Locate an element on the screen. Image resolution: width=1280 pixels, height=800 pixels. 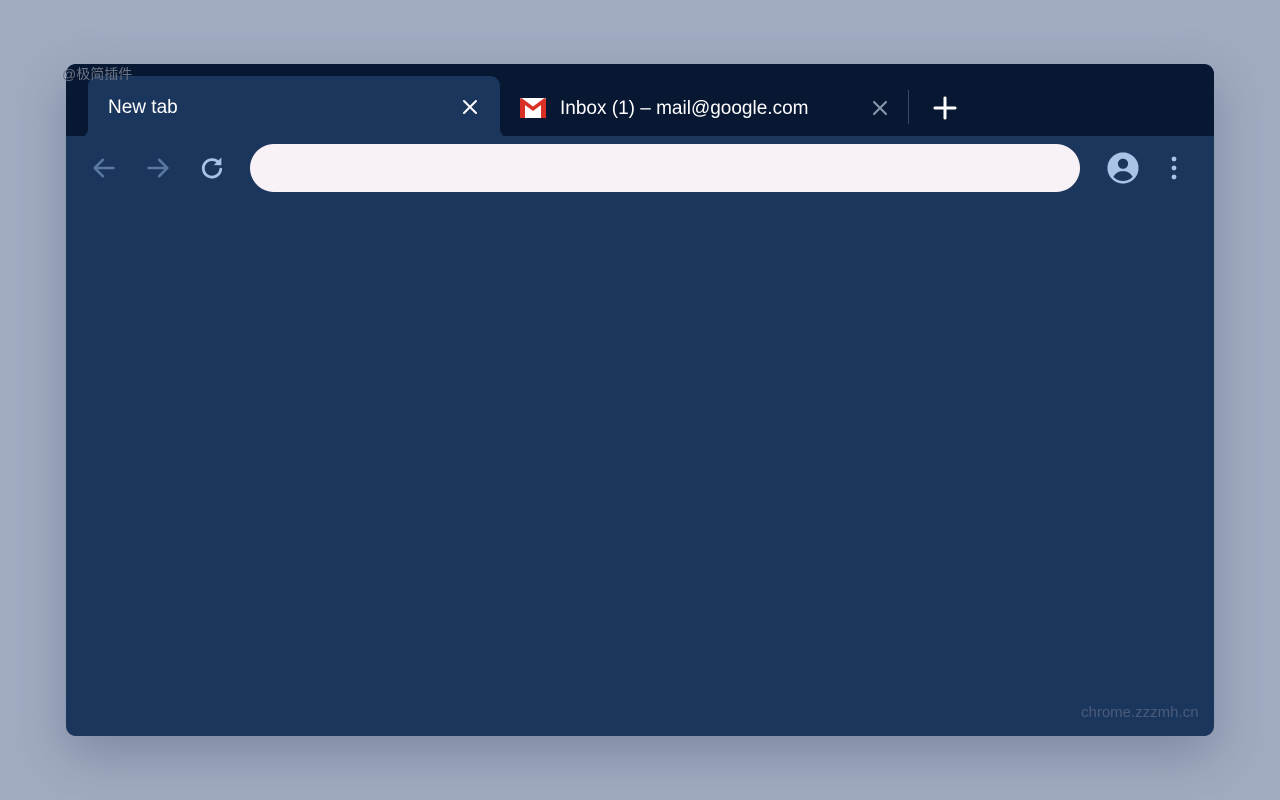
tab-title: New tab is located at coordinates (143, 107).